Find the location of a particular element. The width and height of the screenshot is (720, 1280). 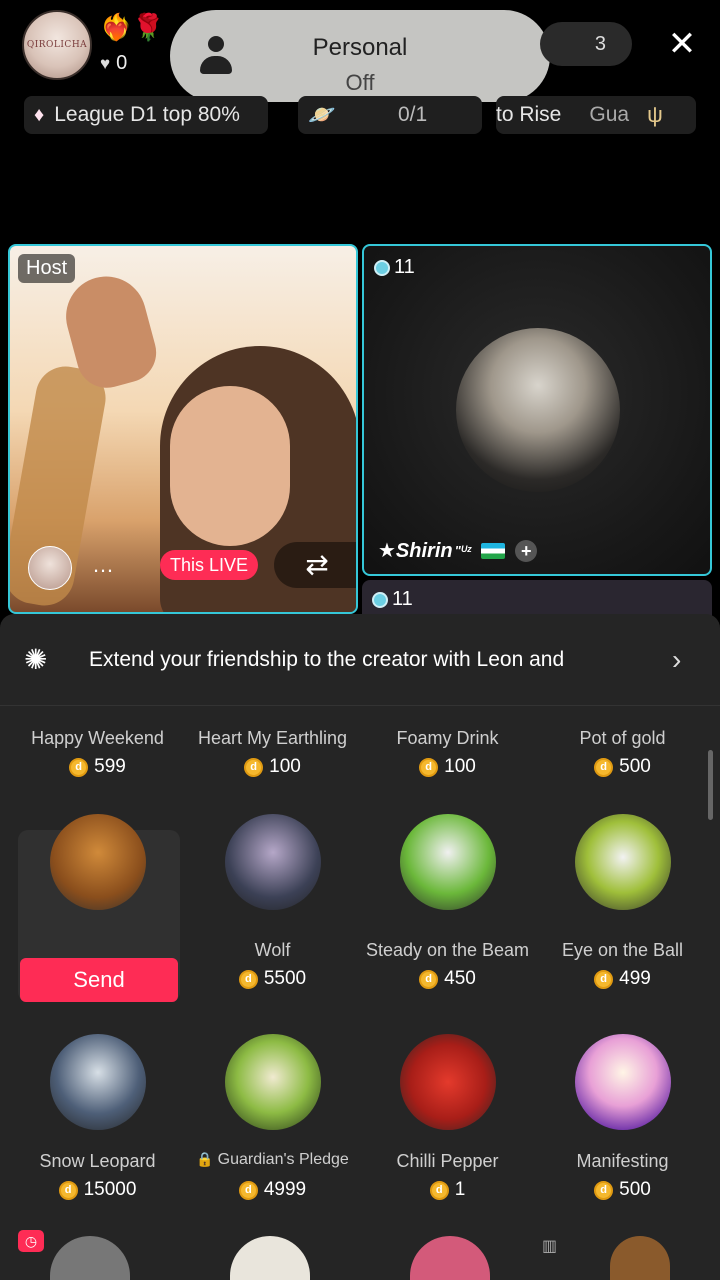

gift-price-value: 4999 is located at coordinates (285, 1189).